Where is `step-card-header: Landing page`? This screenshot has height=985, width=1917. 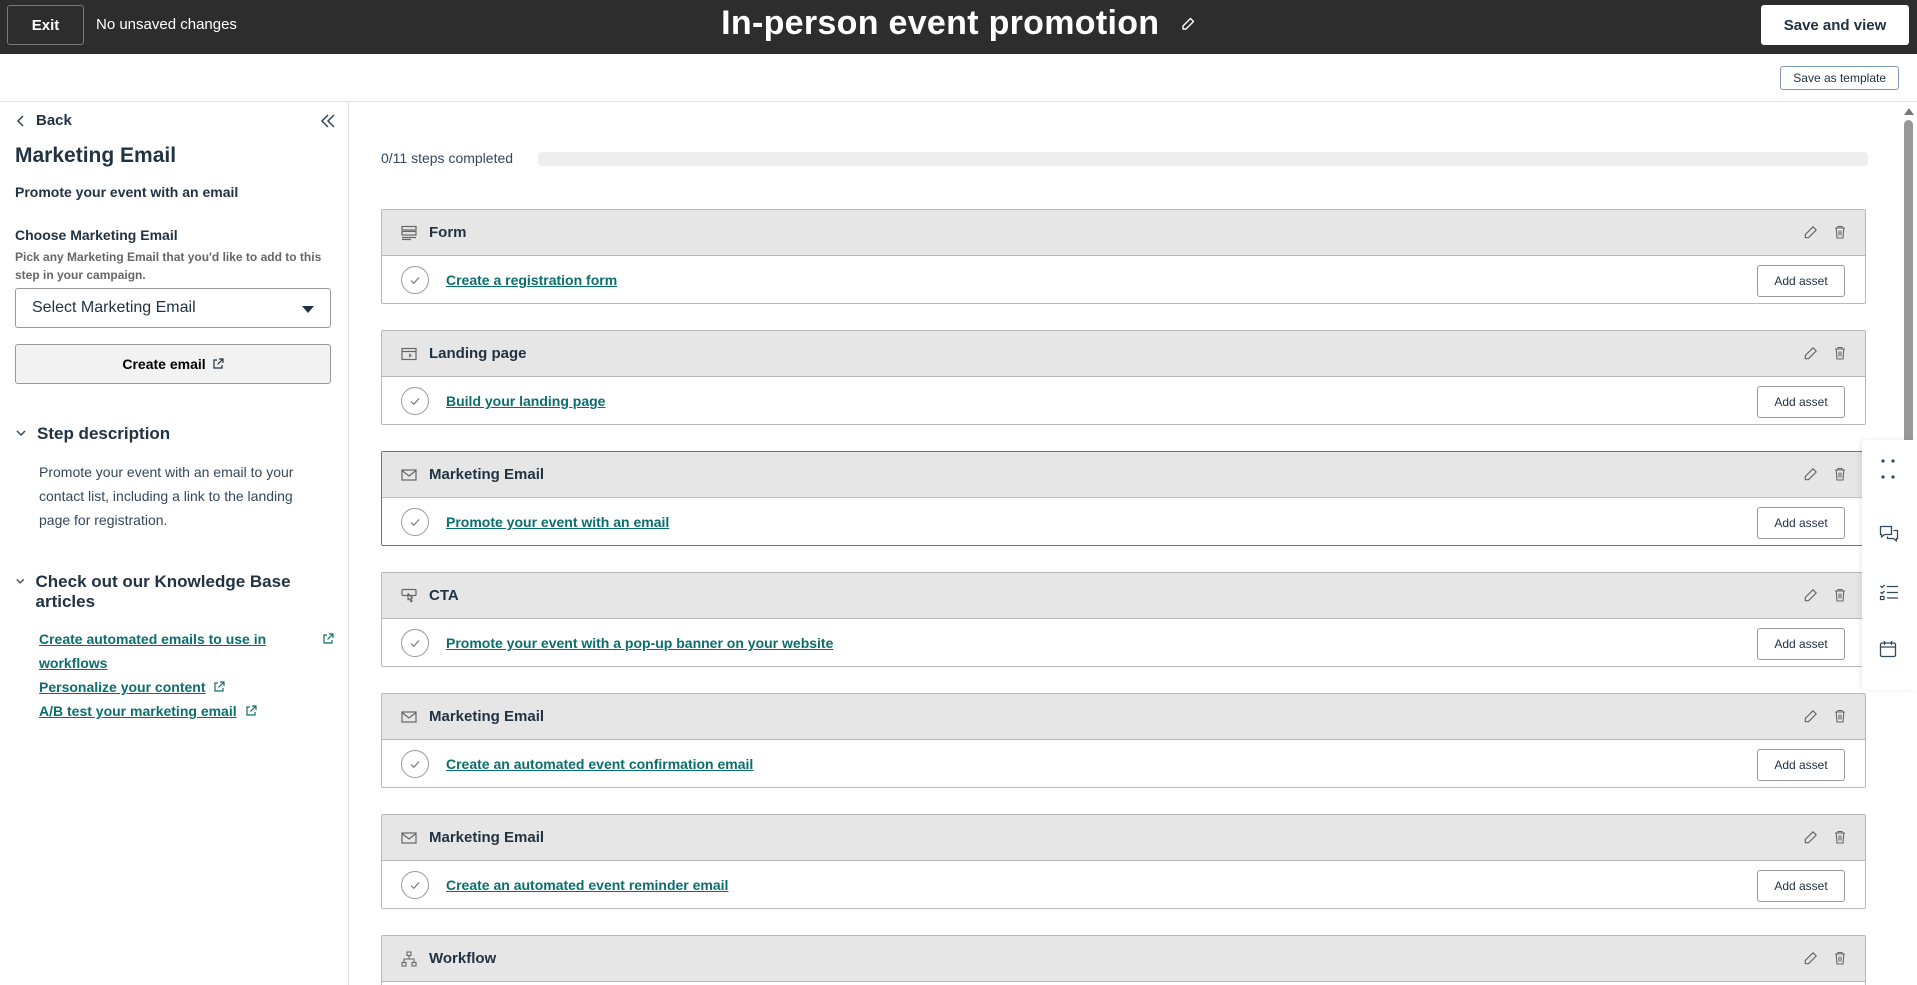 step-card-header: Landing page is located at coordinates (1123, 354).